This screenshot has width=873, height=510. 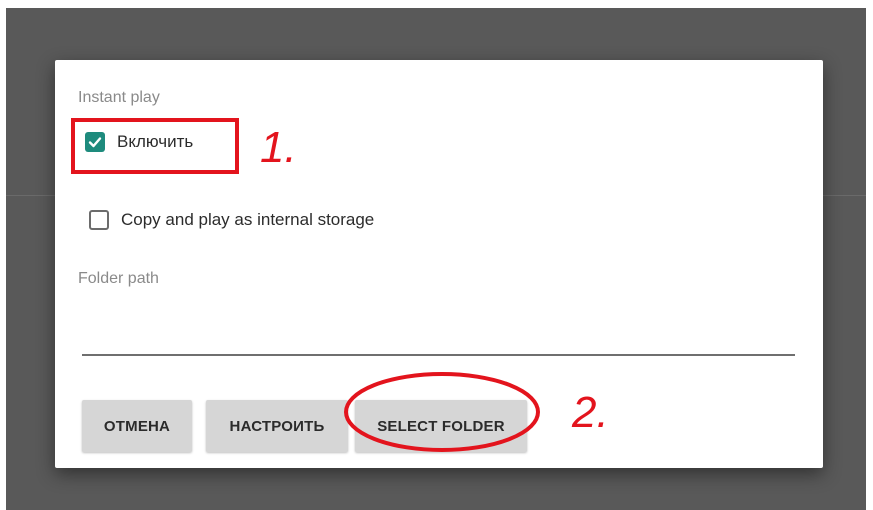 What do you see at coordinates (137, 426) in the screenshot?
I see `cancel-button: ОТМЕНА` at bounding box center [137, 426].